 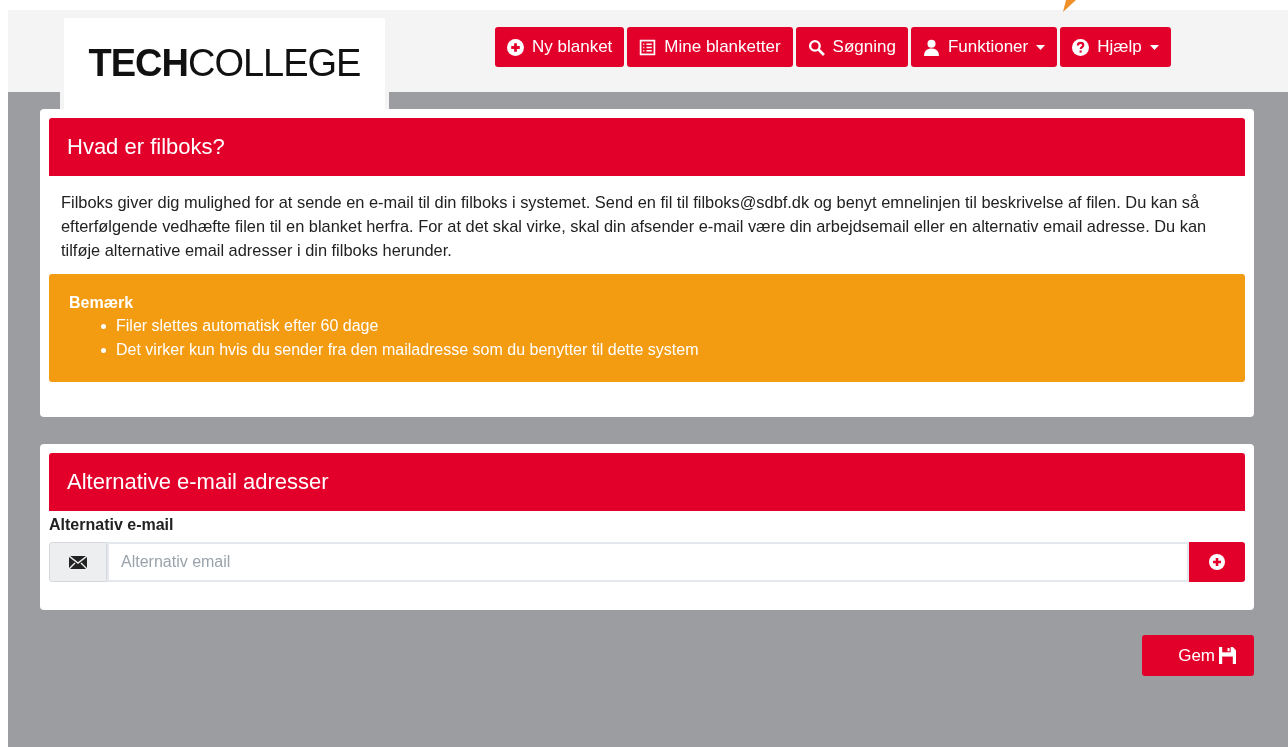 What do you see at coordinates (1068, 6) in the screenshot?
I see `pointer-arrow` at bounding box center [1068, 6].